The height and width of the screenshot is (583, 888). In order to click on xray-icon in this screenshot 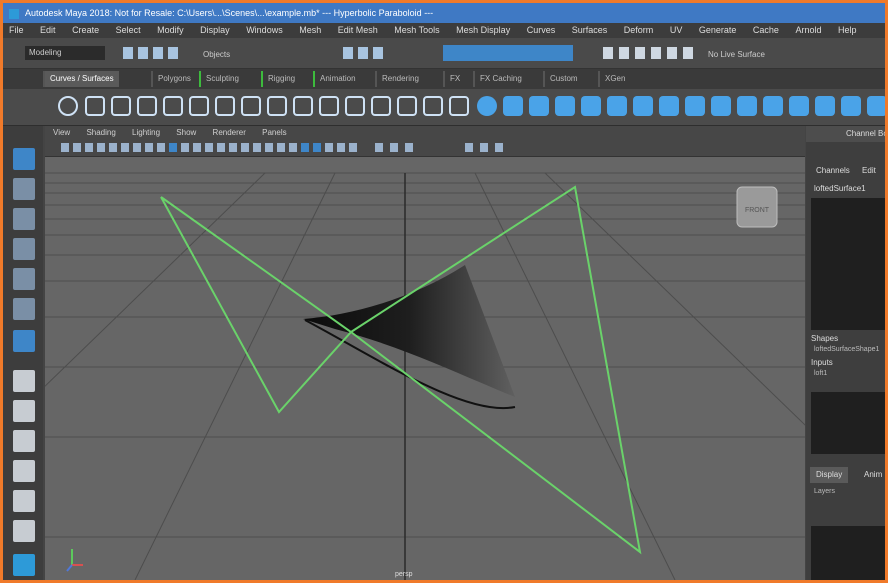, I will do `click(293, 147)`.